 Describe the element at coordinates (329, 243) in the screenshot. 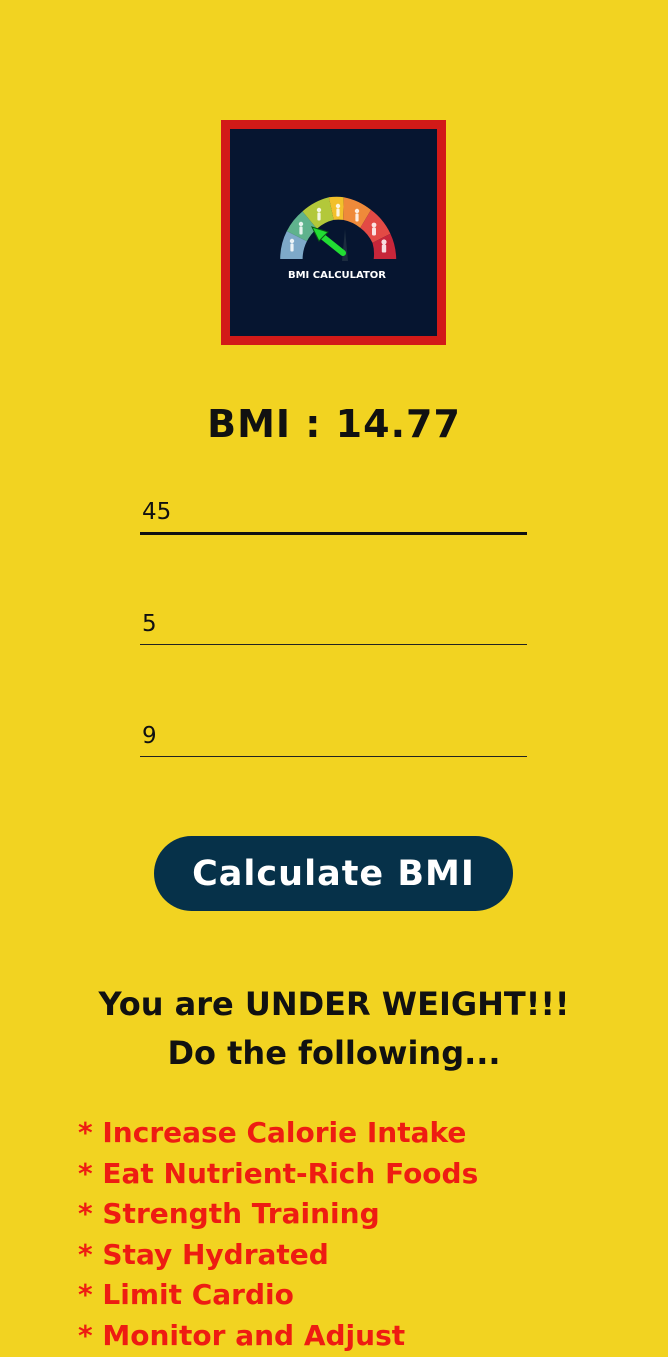

I see `needle-icon` at that location.